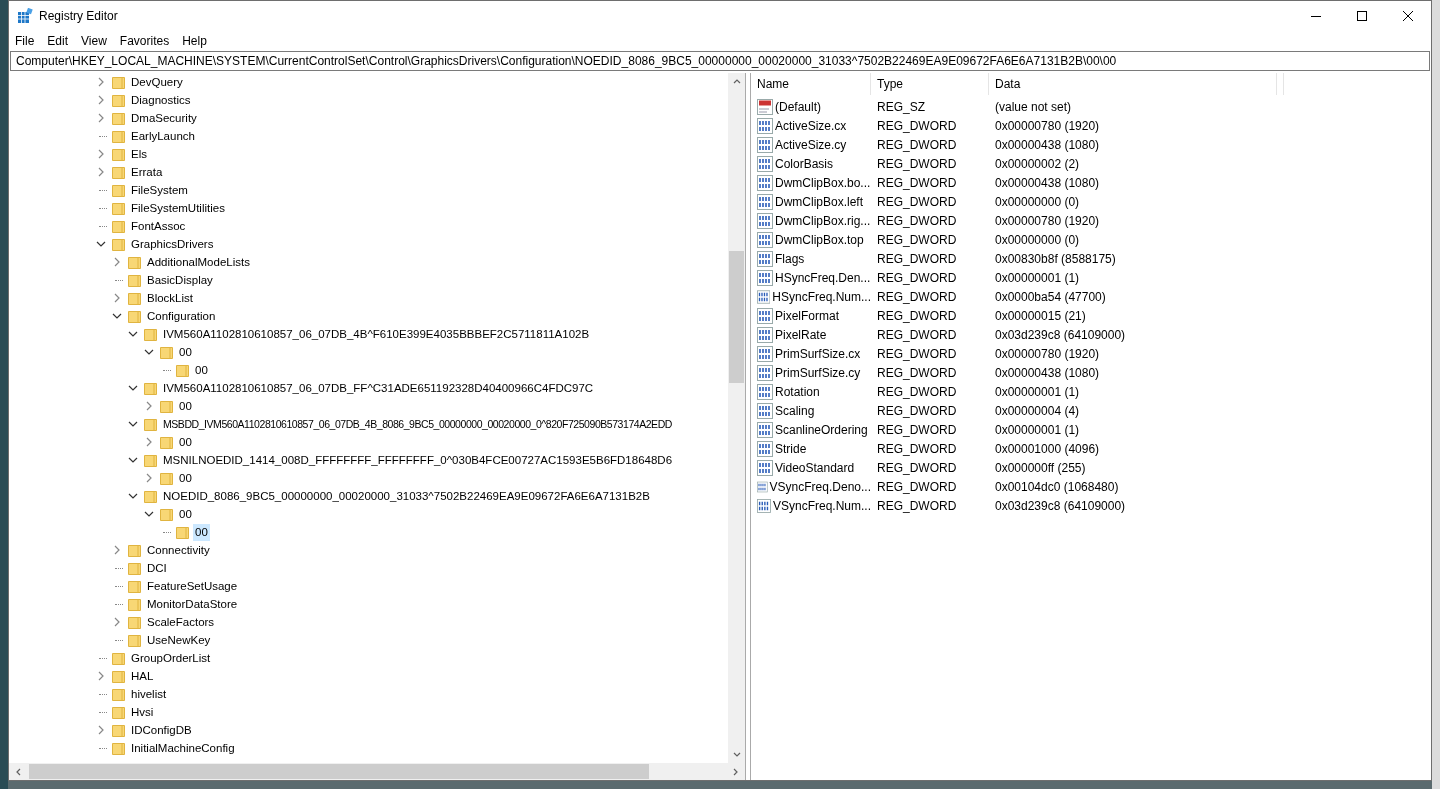 This screenshot has height=789, width=1440. What do you see at coordinates (164, 118) in the screenshot?
I see `tree-item: DmaSecurity` at bounding box center [164, 118].